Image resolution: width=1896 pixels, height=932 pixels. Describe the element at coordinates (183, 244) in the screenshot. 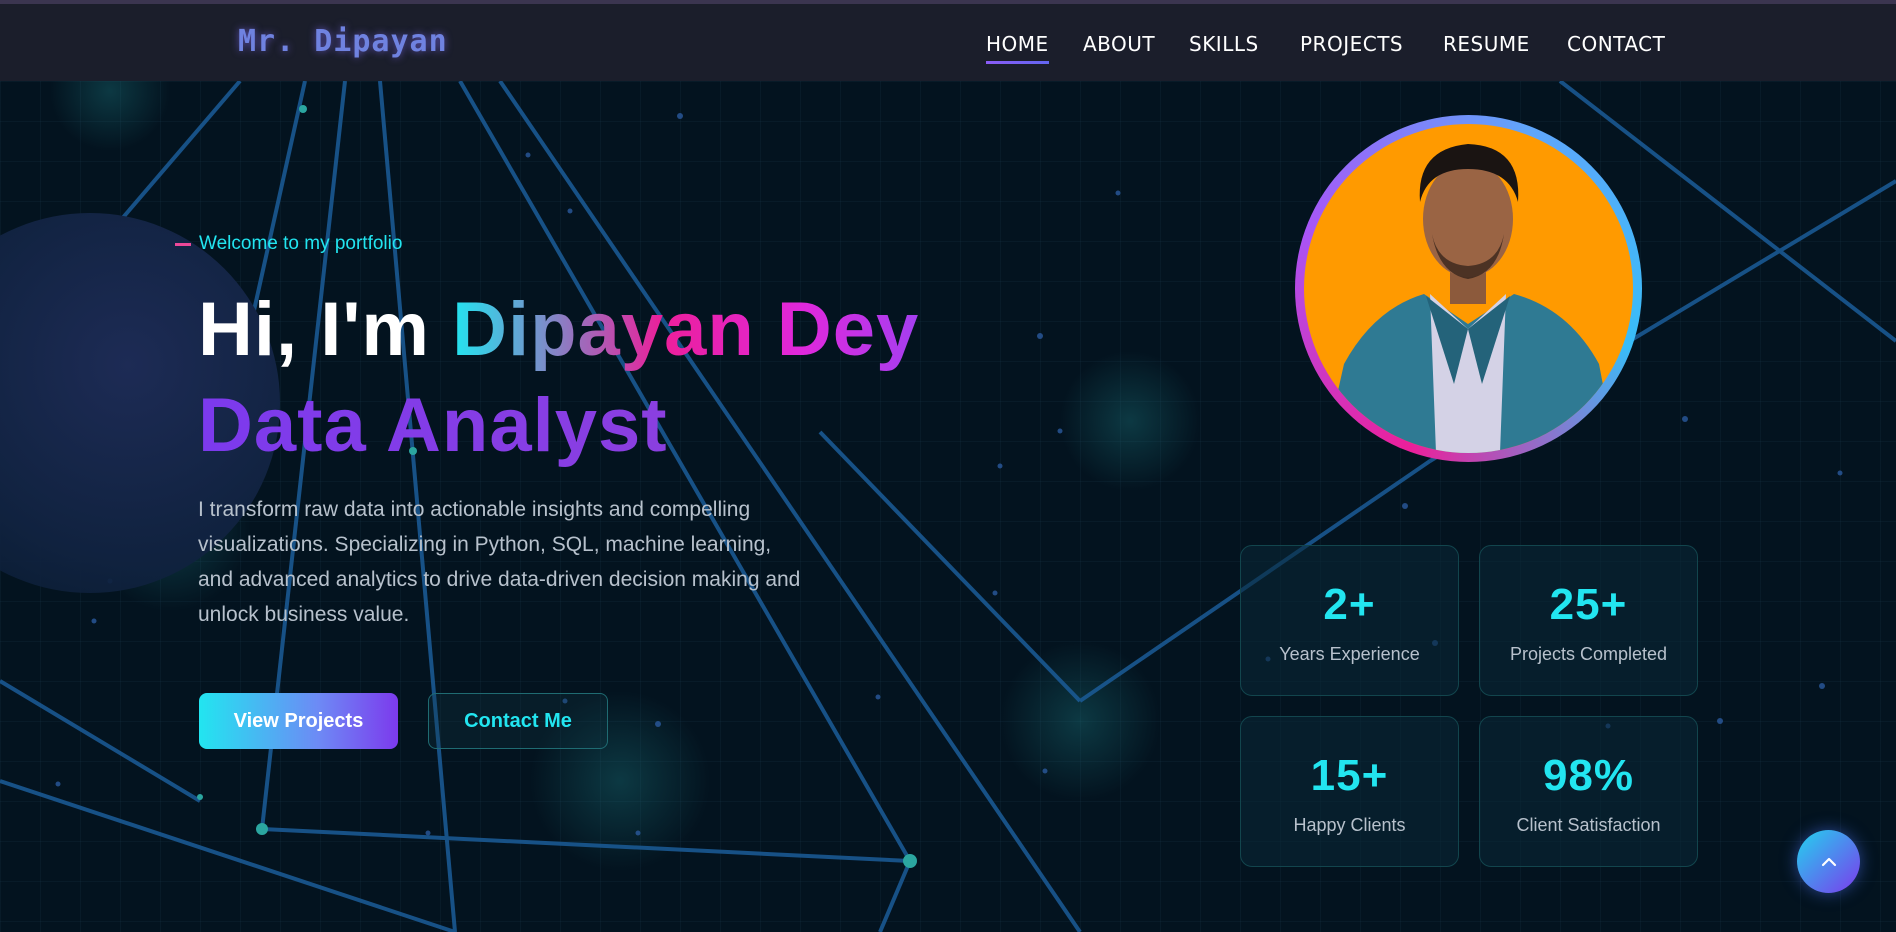

I see `kicker-dash` at that location.